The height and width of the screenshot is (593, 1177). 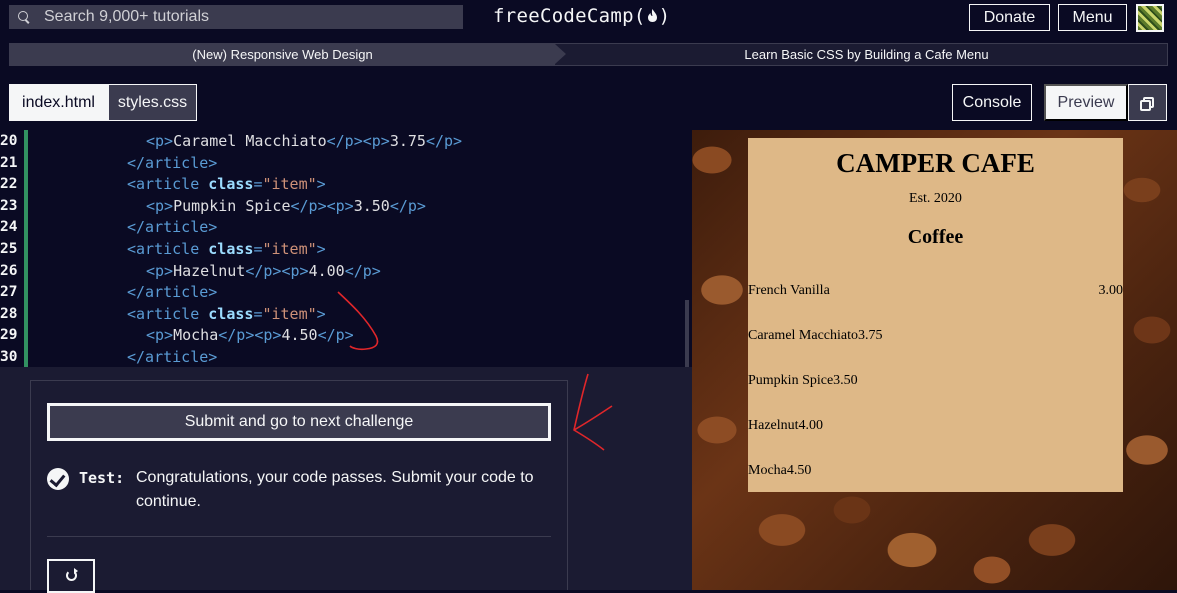 I want to click on check-circle-icon, so click(x=58, y=479).